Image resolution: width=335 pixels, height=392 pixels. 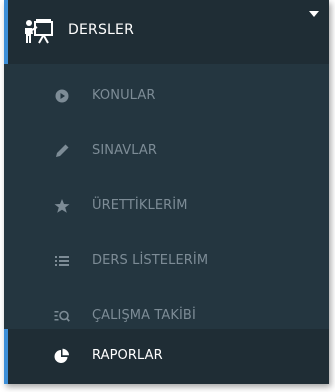 I want to click on menu-item-ders-listelerim: DERS LİSTELERİM, so click(x=166, y=261).